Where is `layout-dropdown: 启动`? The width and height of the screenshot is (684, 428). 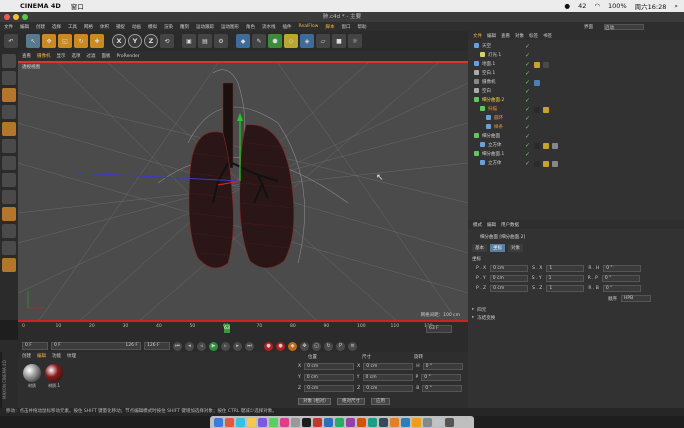
layout-dropdown: 启动 is located at coordinates (624, 27).